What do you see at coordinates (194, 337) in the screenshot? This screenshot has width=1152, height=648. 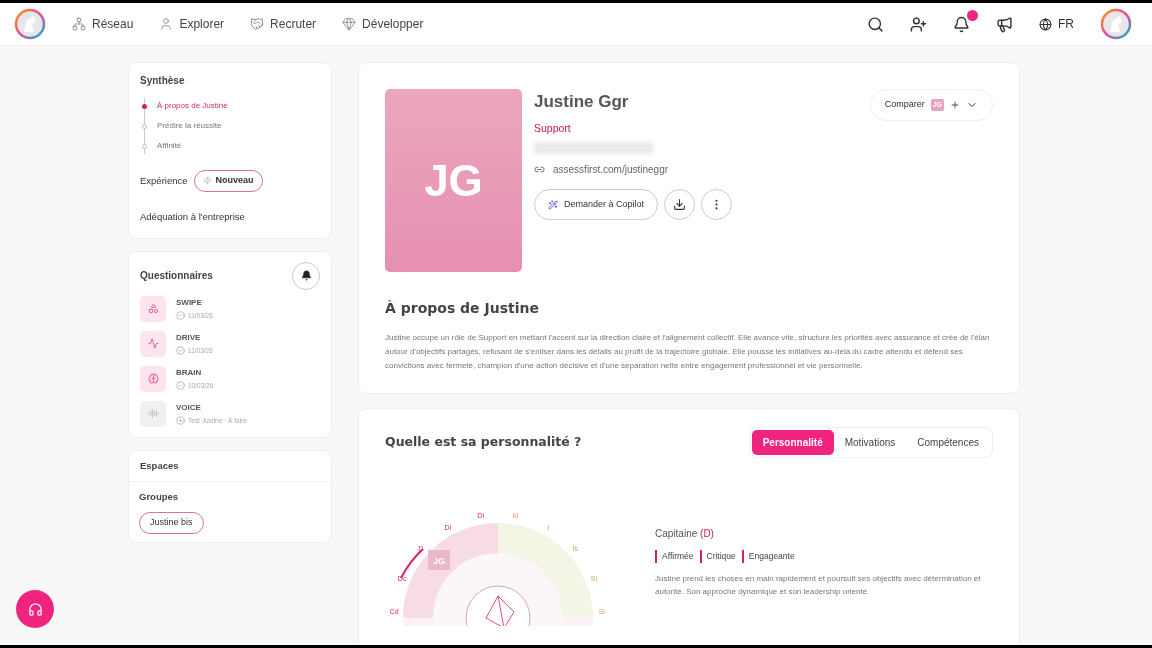 I see `questionnaire-name: DRIVE` at bounding box center [194, 337].